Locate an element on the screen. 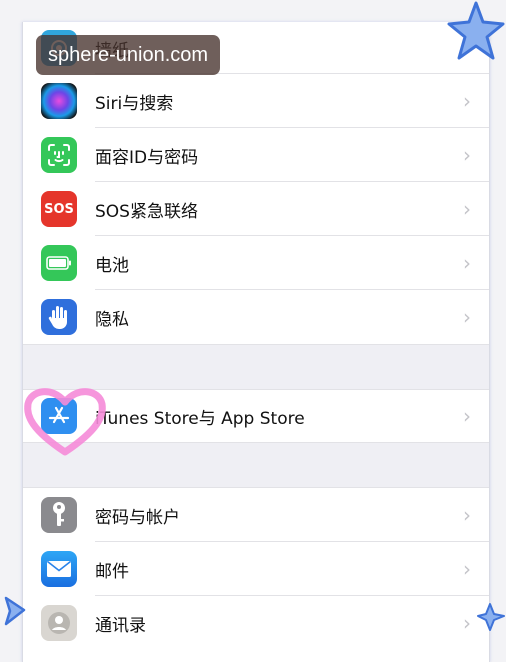 The height and width of the screenshot is (662, 506). settings-row-privacy: 隐私 › is located at coordinates (256, 317).